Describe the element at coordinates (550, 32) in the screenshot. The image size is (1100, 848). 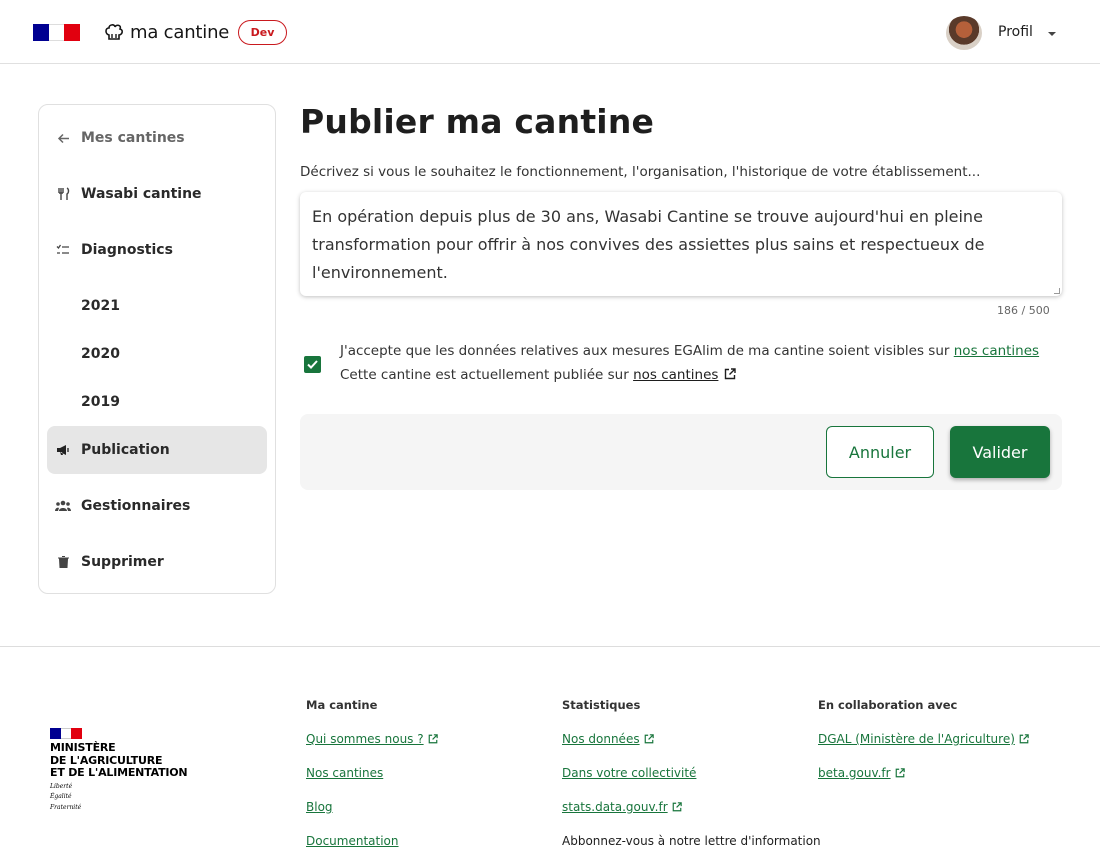
I see `site-header: ma cantine Dev Profil` at that location.